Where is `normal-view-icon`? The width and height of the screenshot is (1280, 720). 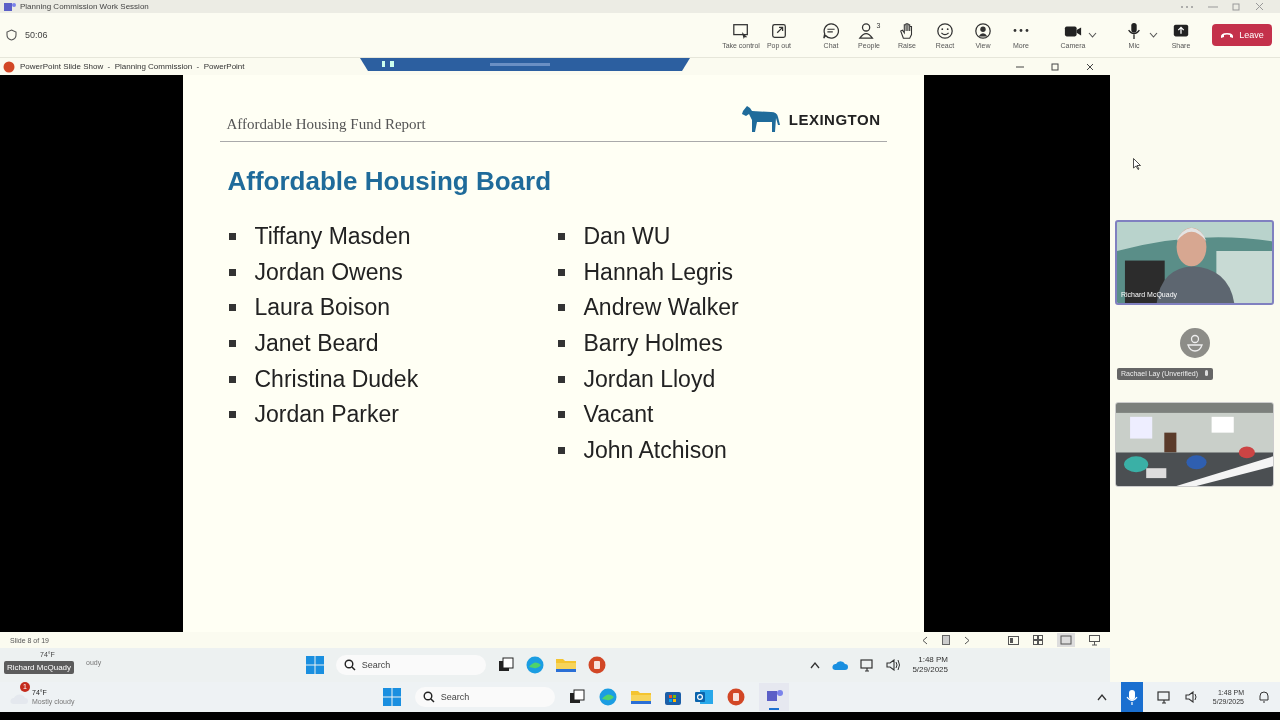 normal-view-icon is located at coordinates (1013, 640).